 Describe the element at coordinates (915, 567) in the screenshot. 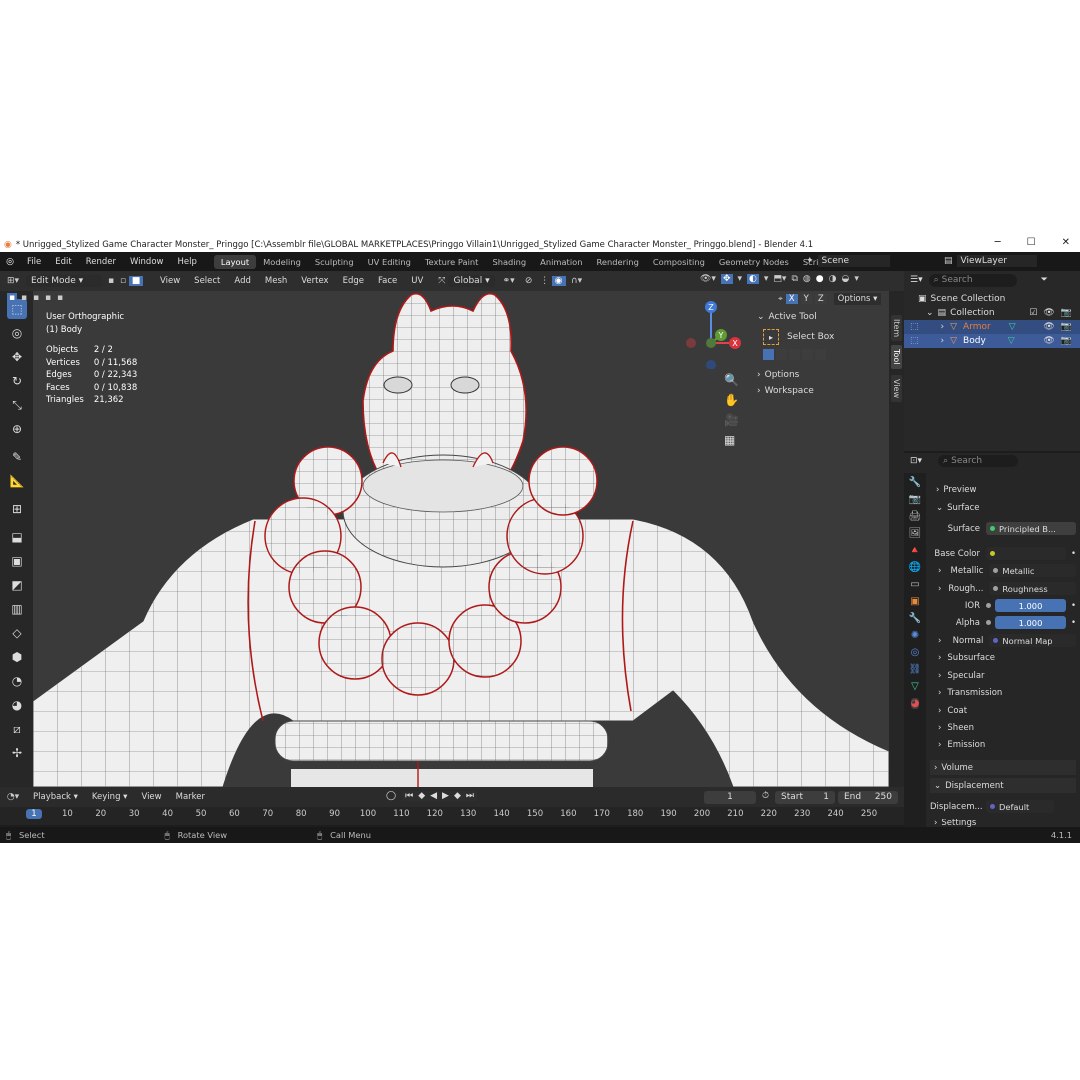

I see `world-tab-icon: 🌐` at that location.